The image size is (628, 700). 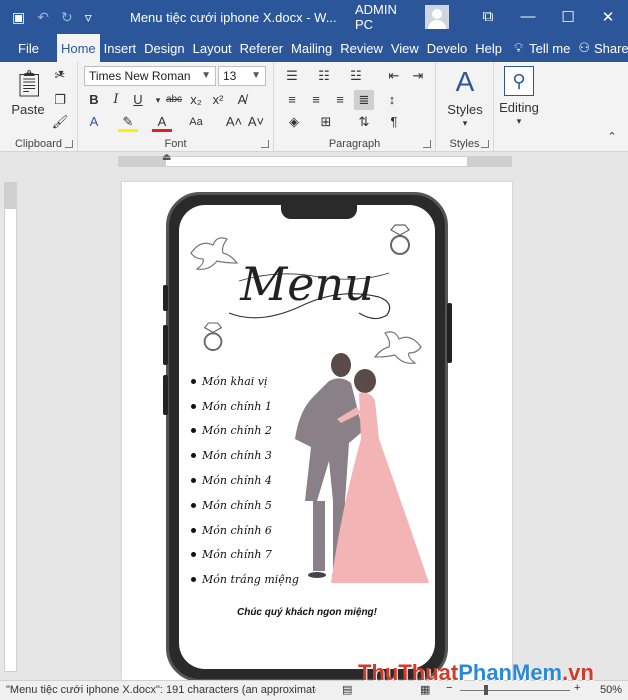 I want to click on shrink-font-icon: A˅, so click(x=256, y=122).